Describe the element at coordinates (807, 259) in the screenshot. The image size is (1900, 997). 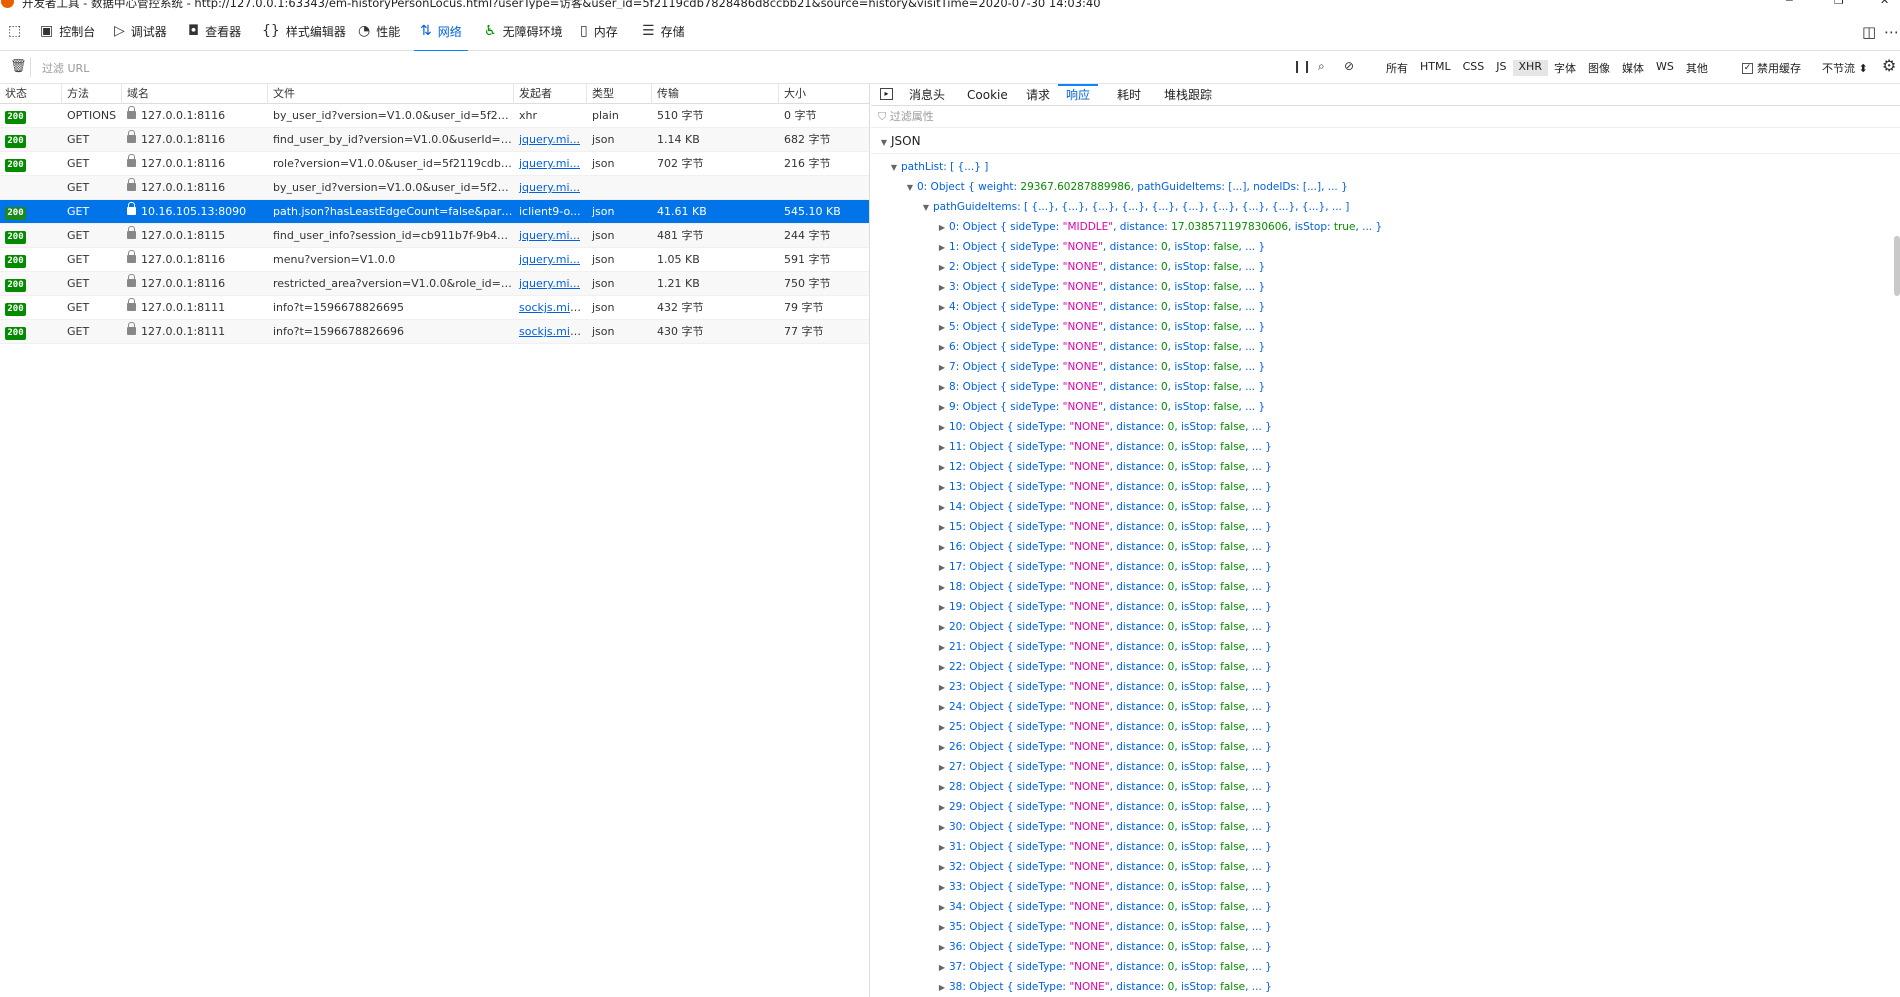
I see `cell-text: 591 字节` at that location.